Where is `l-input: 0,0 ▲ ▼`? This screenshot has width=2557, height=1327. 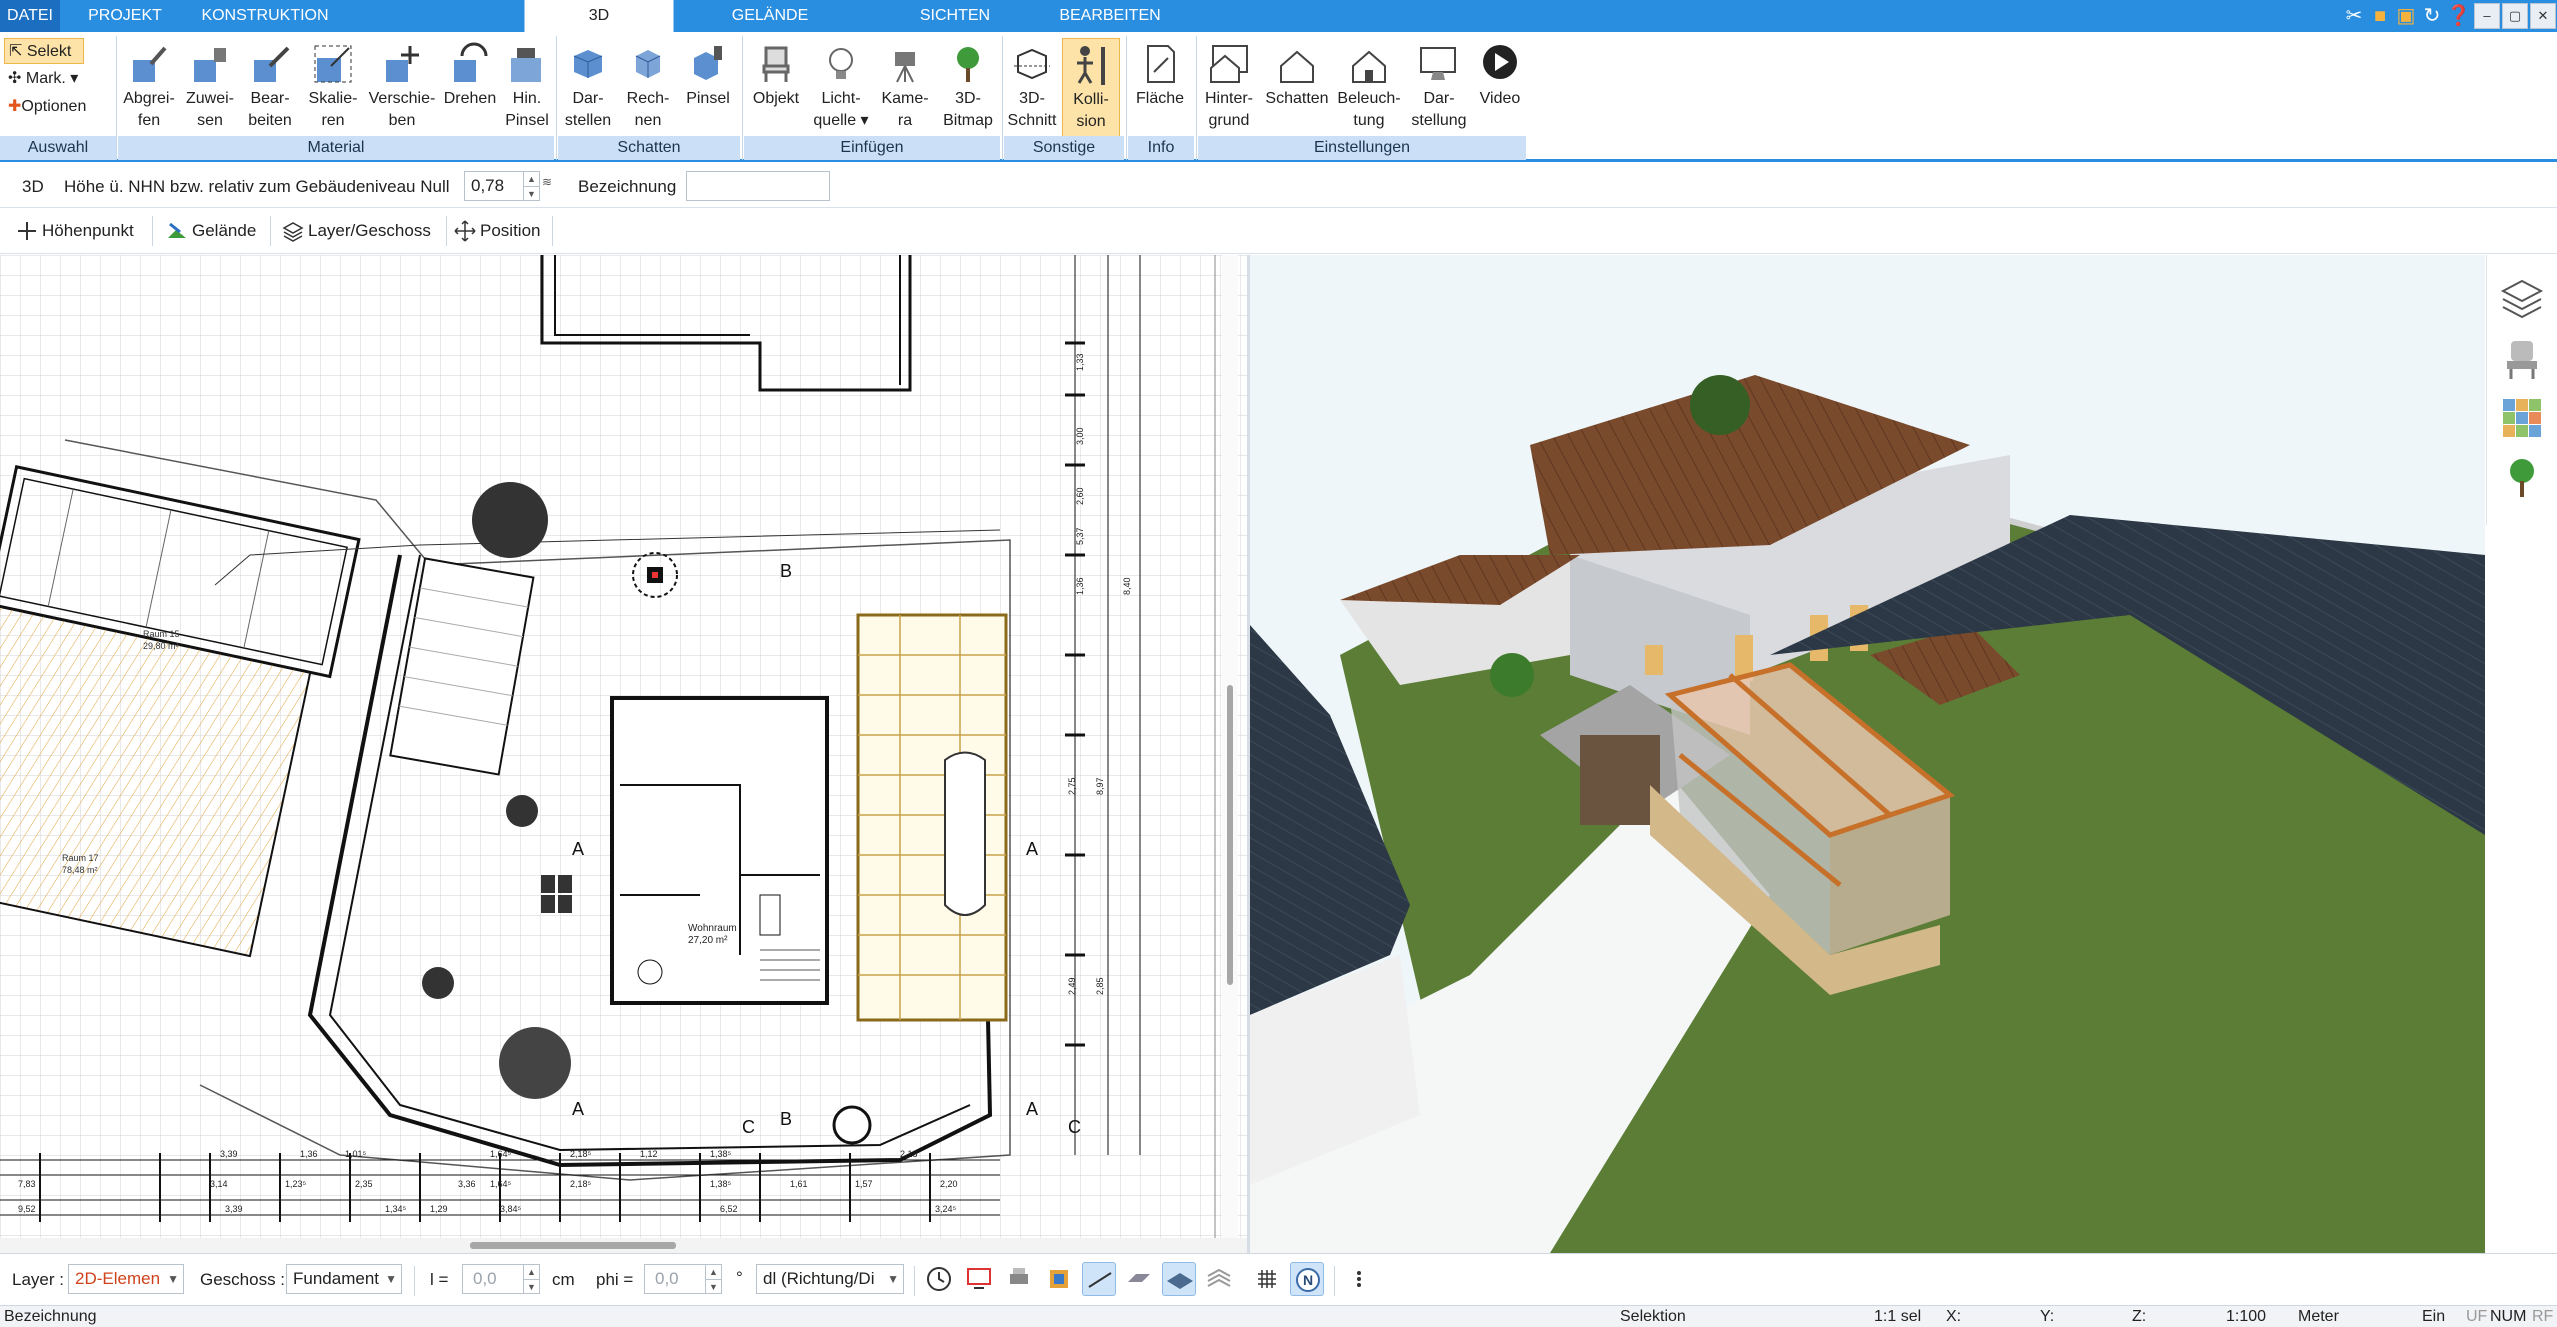 l-input: 0,0 ▲ ▼ is located at coordinates (501, 1279).